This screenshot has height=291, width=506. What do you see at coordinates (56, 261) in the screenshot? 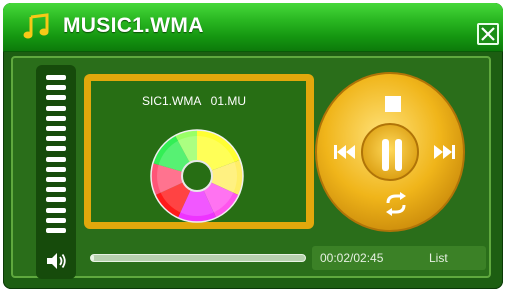
I see `speaker-icon` at bounding box center [56, 261].